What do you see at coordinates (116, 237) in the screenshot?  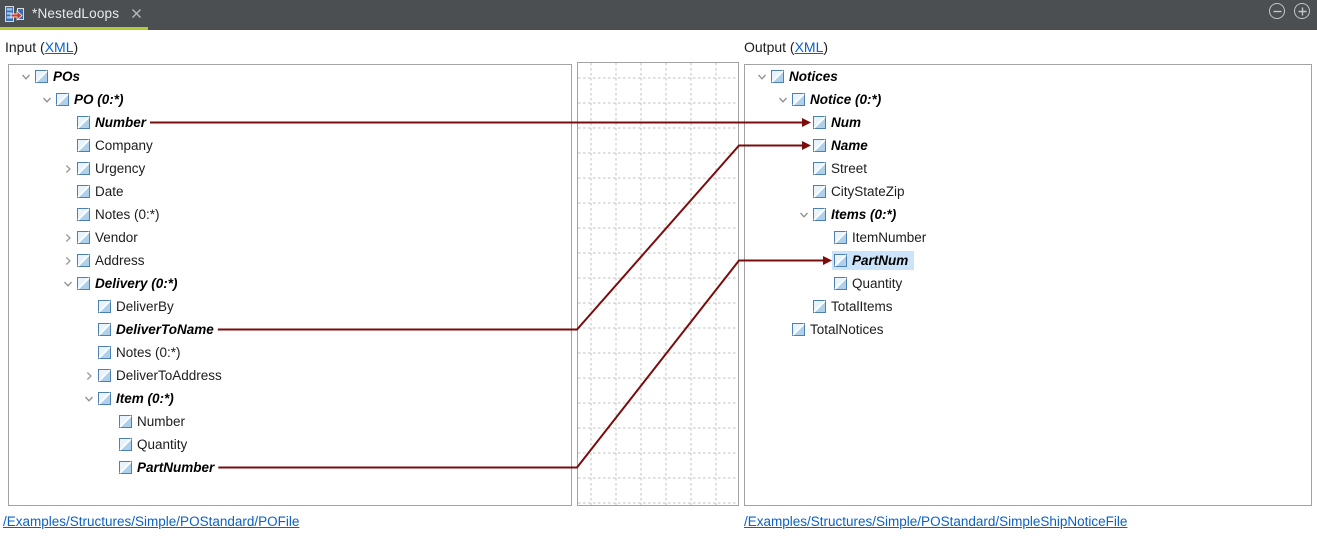 I see `node-label: Vendor` at bounding box center [116, 237].